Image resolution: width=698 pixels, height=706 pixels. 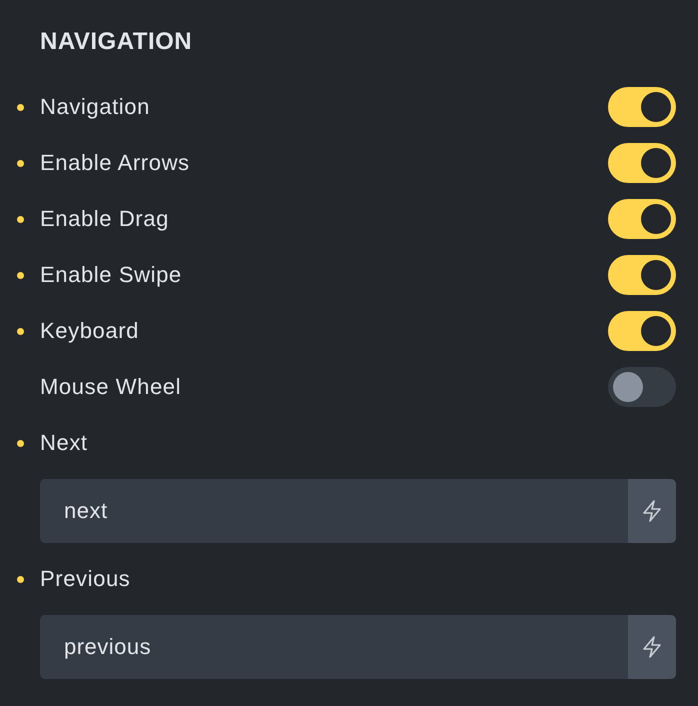 What do you see at coordinates (117, 42) in the screenshot?
I see `section-title: NAVIGATION` at bounding box center [117, 42].